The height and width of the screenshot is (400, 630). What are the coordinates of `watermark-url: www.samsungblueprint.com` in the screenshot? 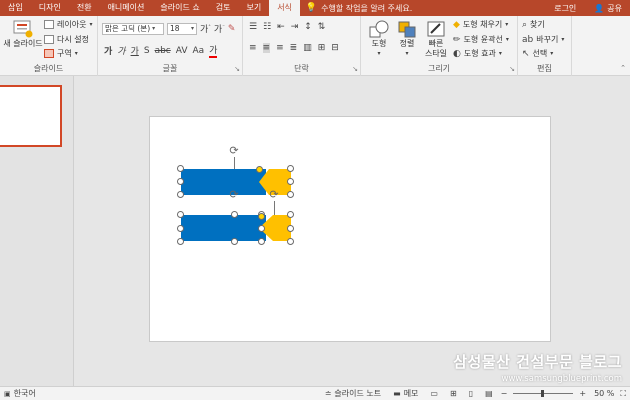 It's located at (562, 379).